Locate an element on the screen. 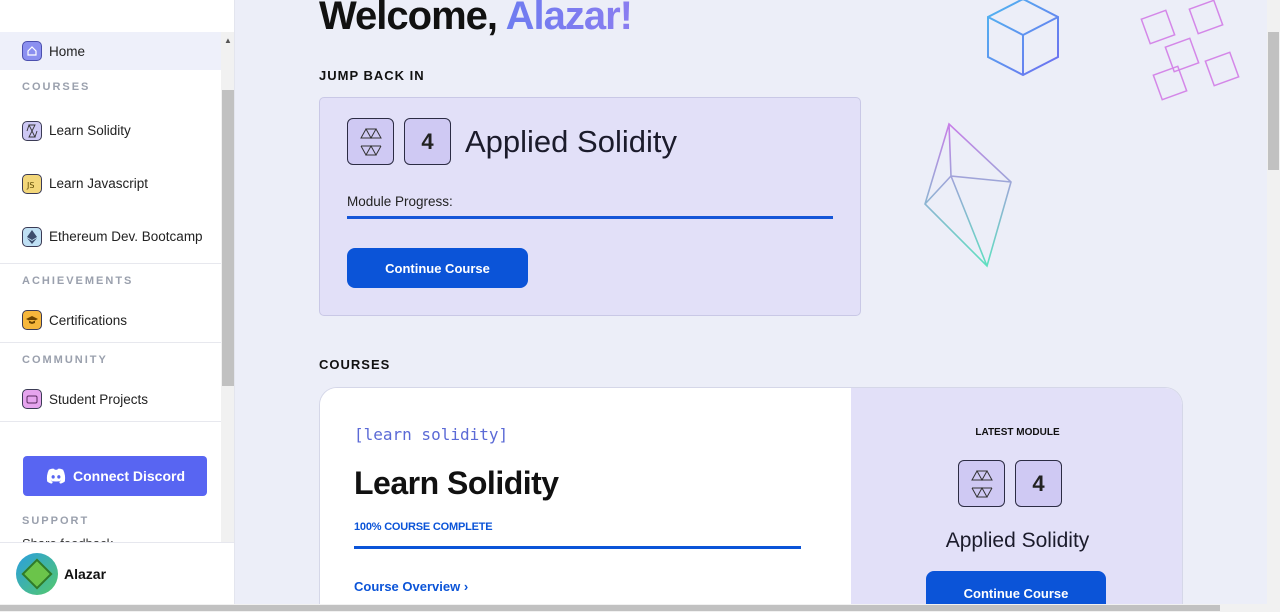  sidebar-item-learn-javascript: JS Learn Javascript is located at coordinates (110, 183).